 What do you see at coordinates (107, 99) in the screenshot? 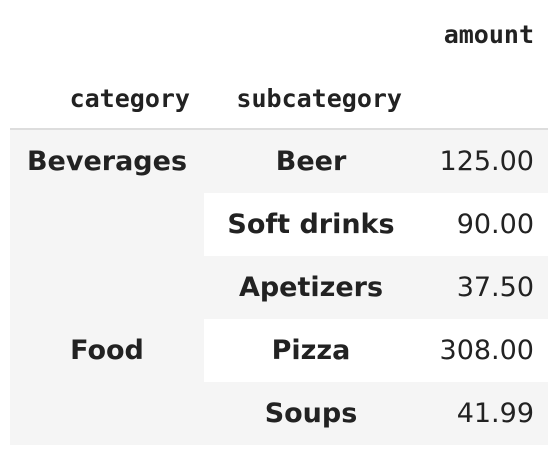
I see `category-index-header: category` at bounding box center [107, 99].